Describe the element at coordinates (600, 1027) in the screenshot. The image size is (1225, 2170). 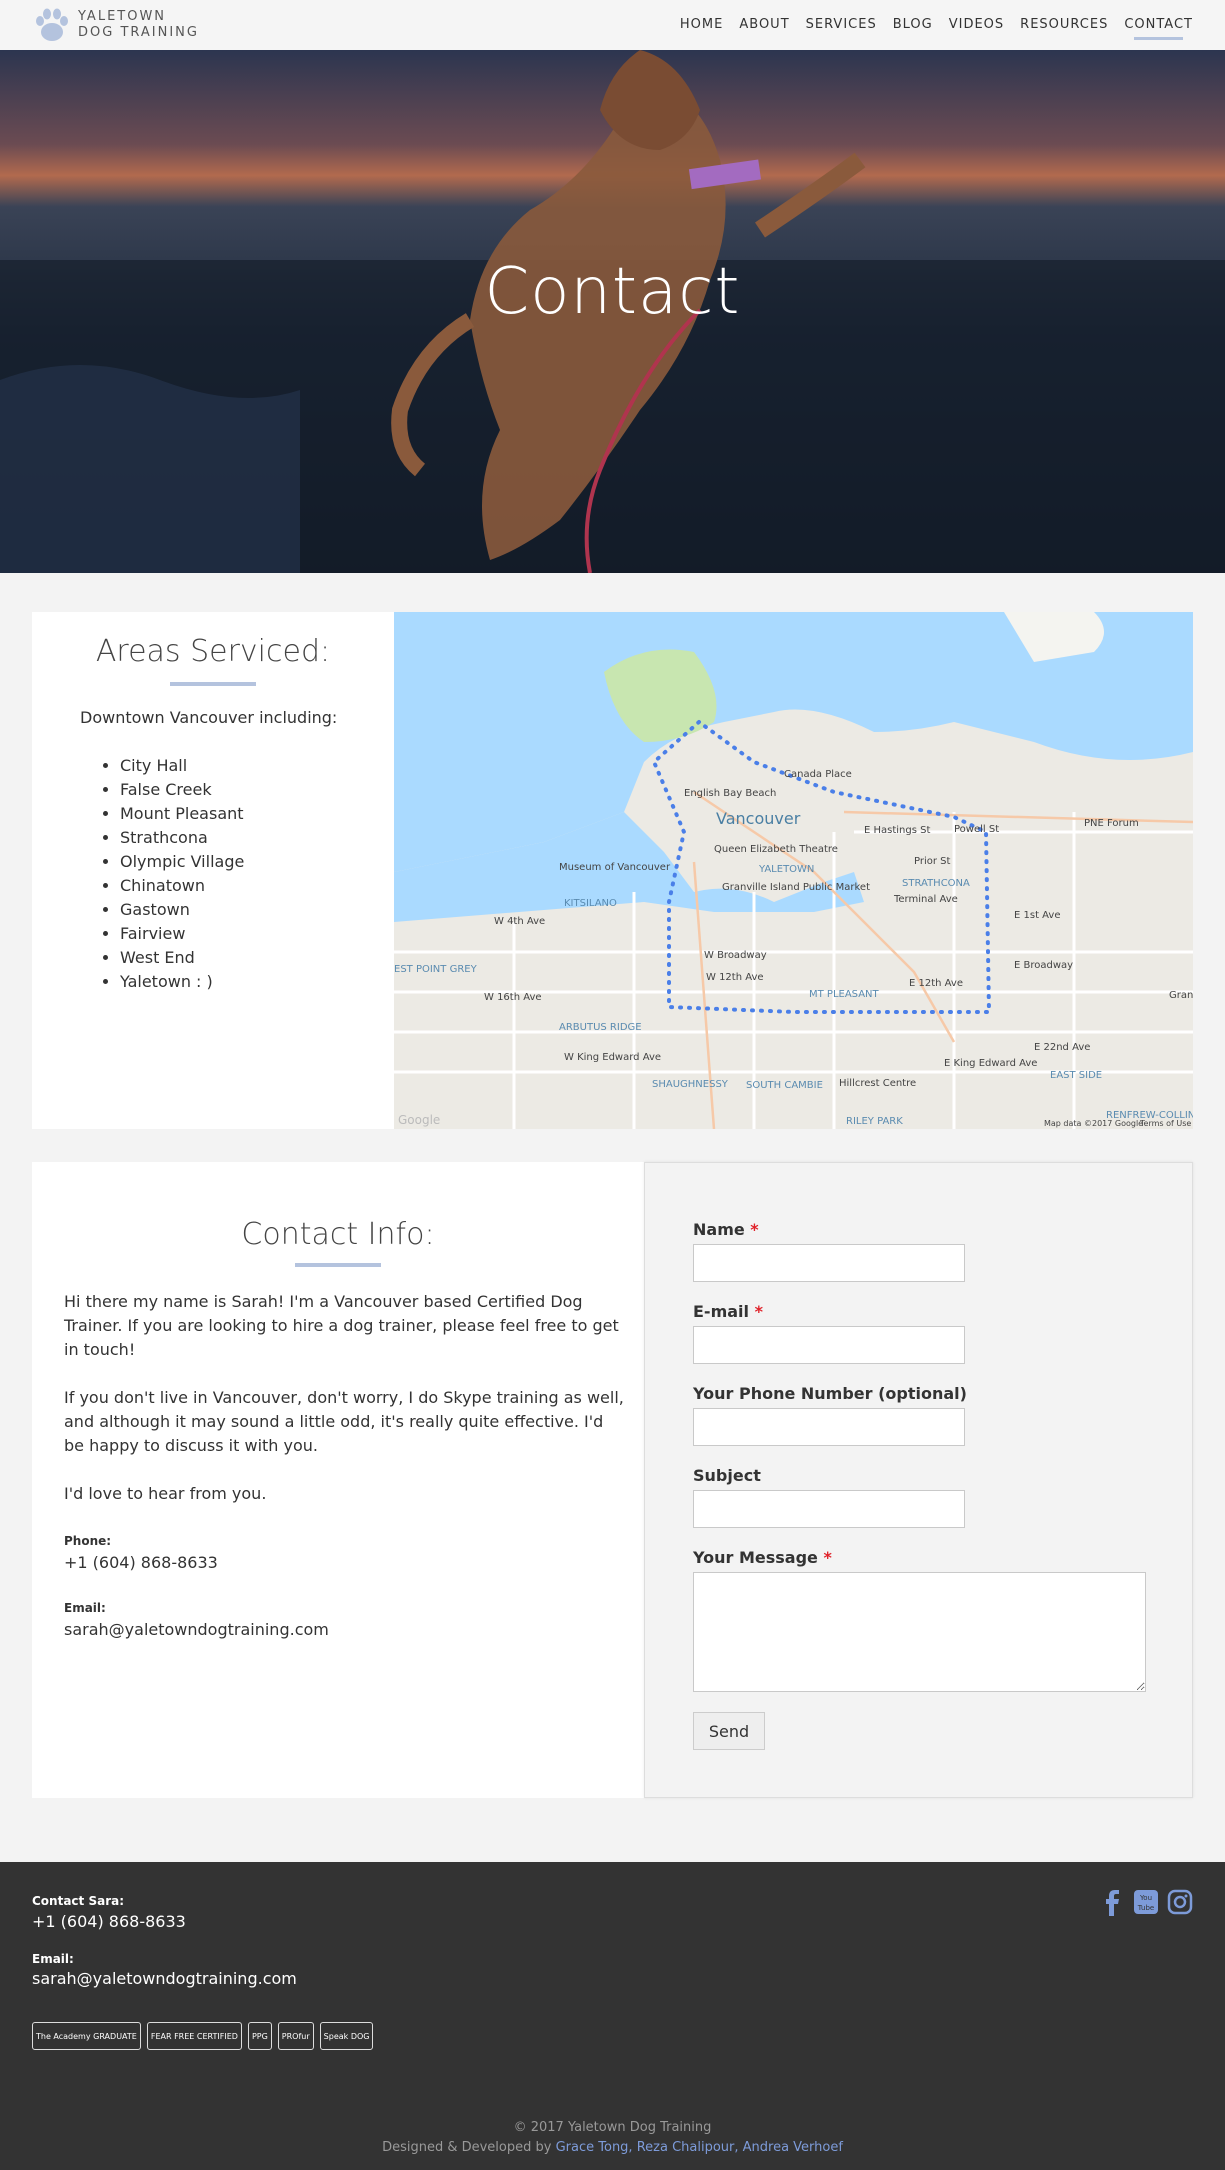
I see `map-label: ARBUTUS RIDGE` at that location.